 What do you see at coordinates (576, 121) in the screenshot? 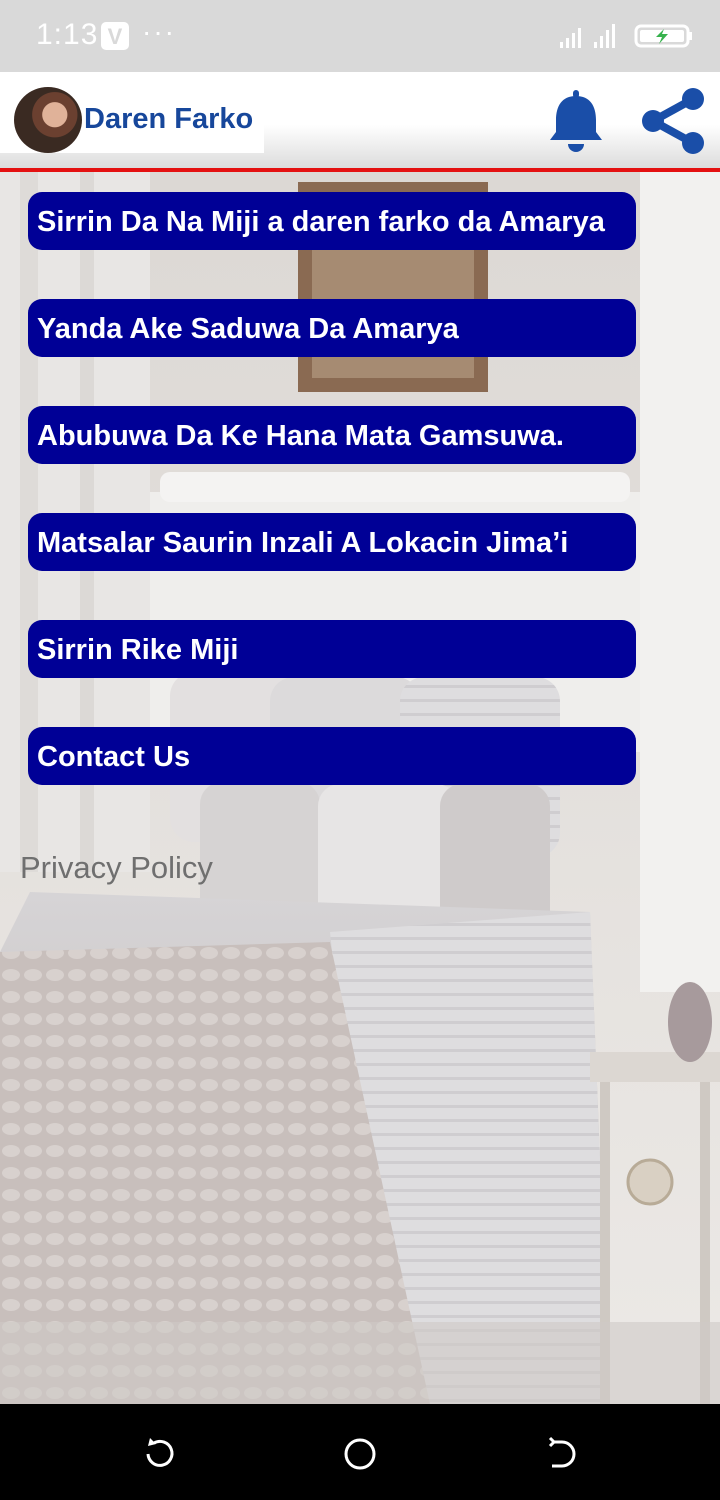
I see `bell-icon` at bounding box center [576, 121].